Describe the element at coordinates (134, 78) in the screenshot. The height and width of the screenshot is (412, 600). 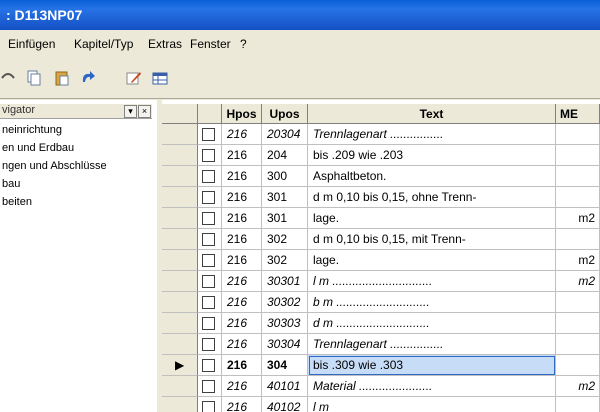
I see `edit-icon` at that location.